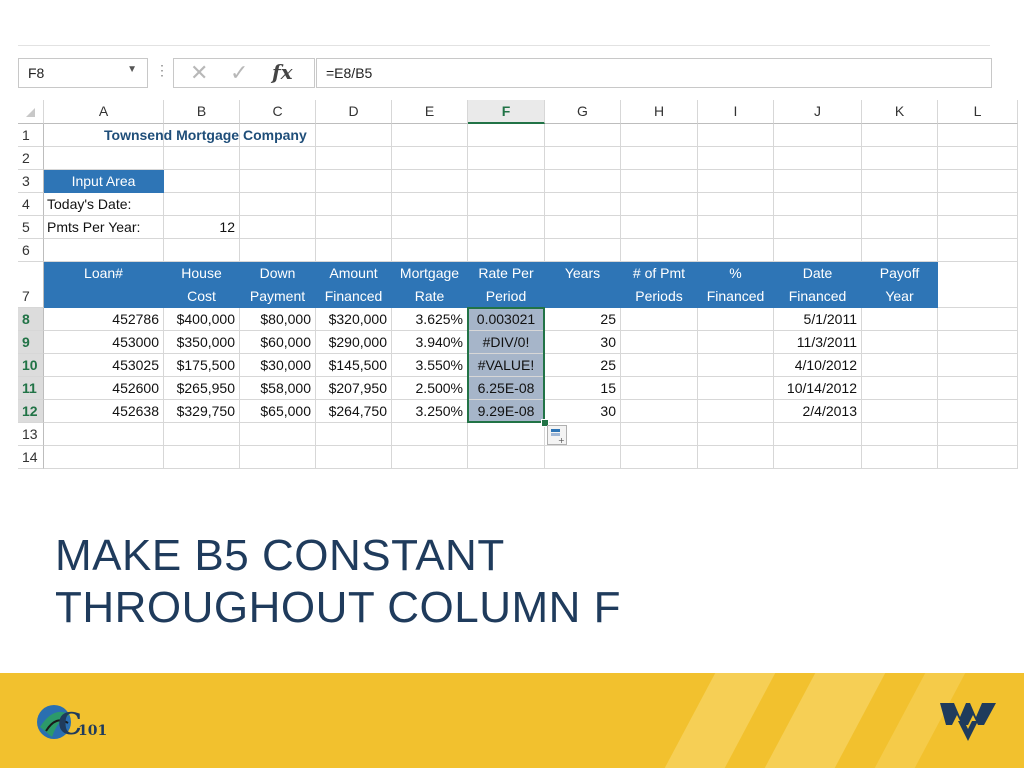  What do you see at coordinates (278, 112) in the screenshot?
I see `column-header-c: C` at bounding box center [278, 112].